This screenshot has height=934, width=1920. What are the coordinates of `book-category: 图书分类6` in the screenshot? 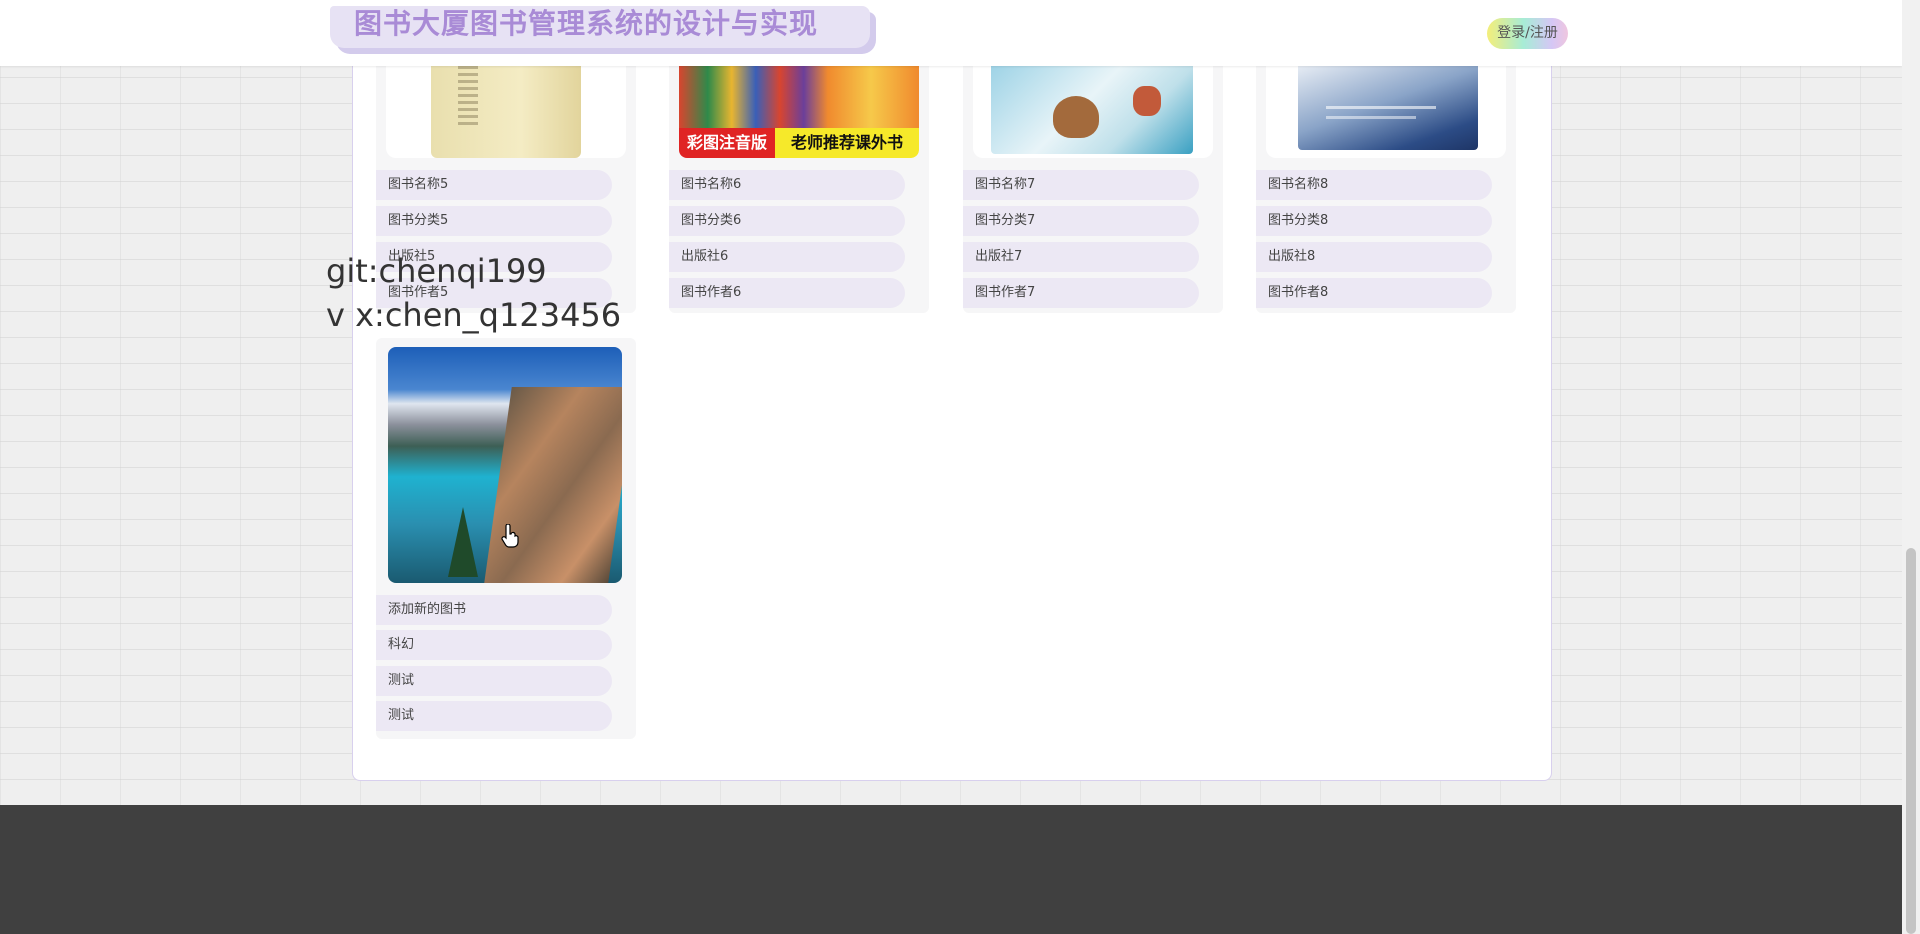 It's located at (787, 221).